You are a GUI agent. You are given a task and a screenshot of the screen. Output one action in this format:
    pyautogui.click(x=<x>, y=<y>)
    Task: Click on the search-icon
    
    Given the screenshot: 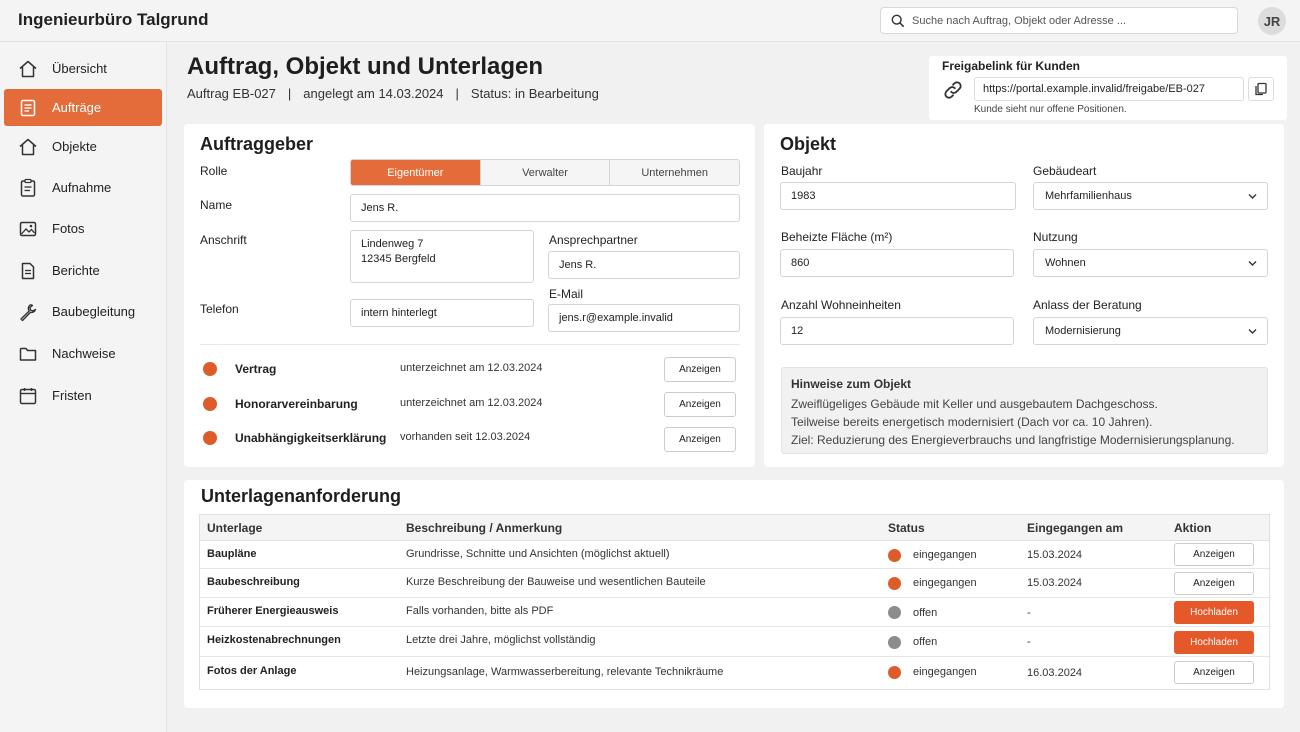 What is the action you would take?
    pyautogui.click(x=898, y=20)
    